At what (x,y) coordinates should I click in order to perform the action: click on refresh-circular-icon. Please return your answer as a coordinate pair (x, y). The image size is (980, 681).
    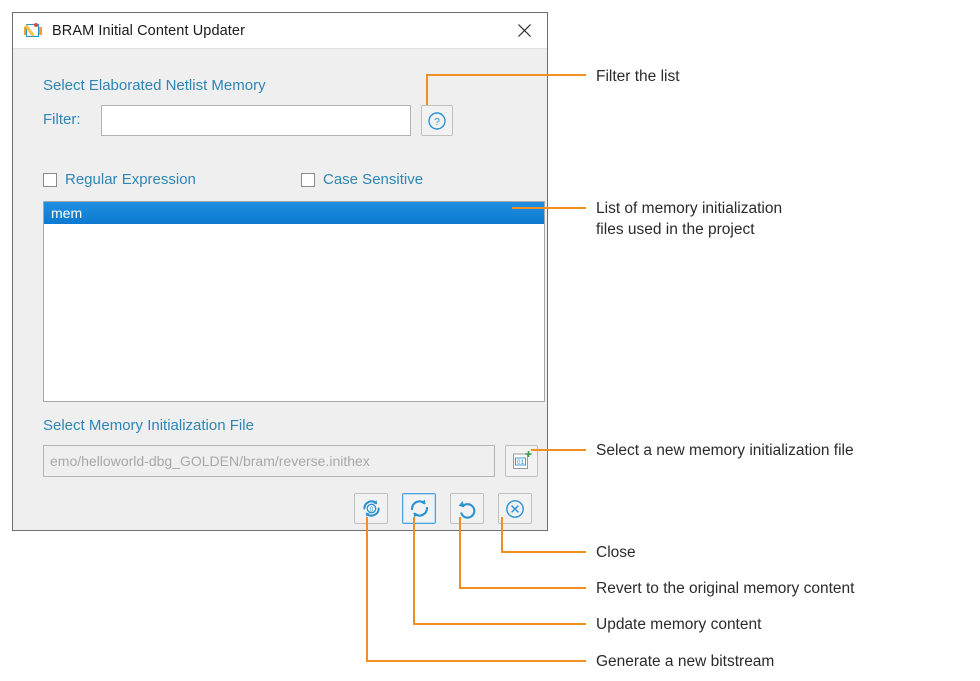
    Looking at the image, I should click on (419, 508).